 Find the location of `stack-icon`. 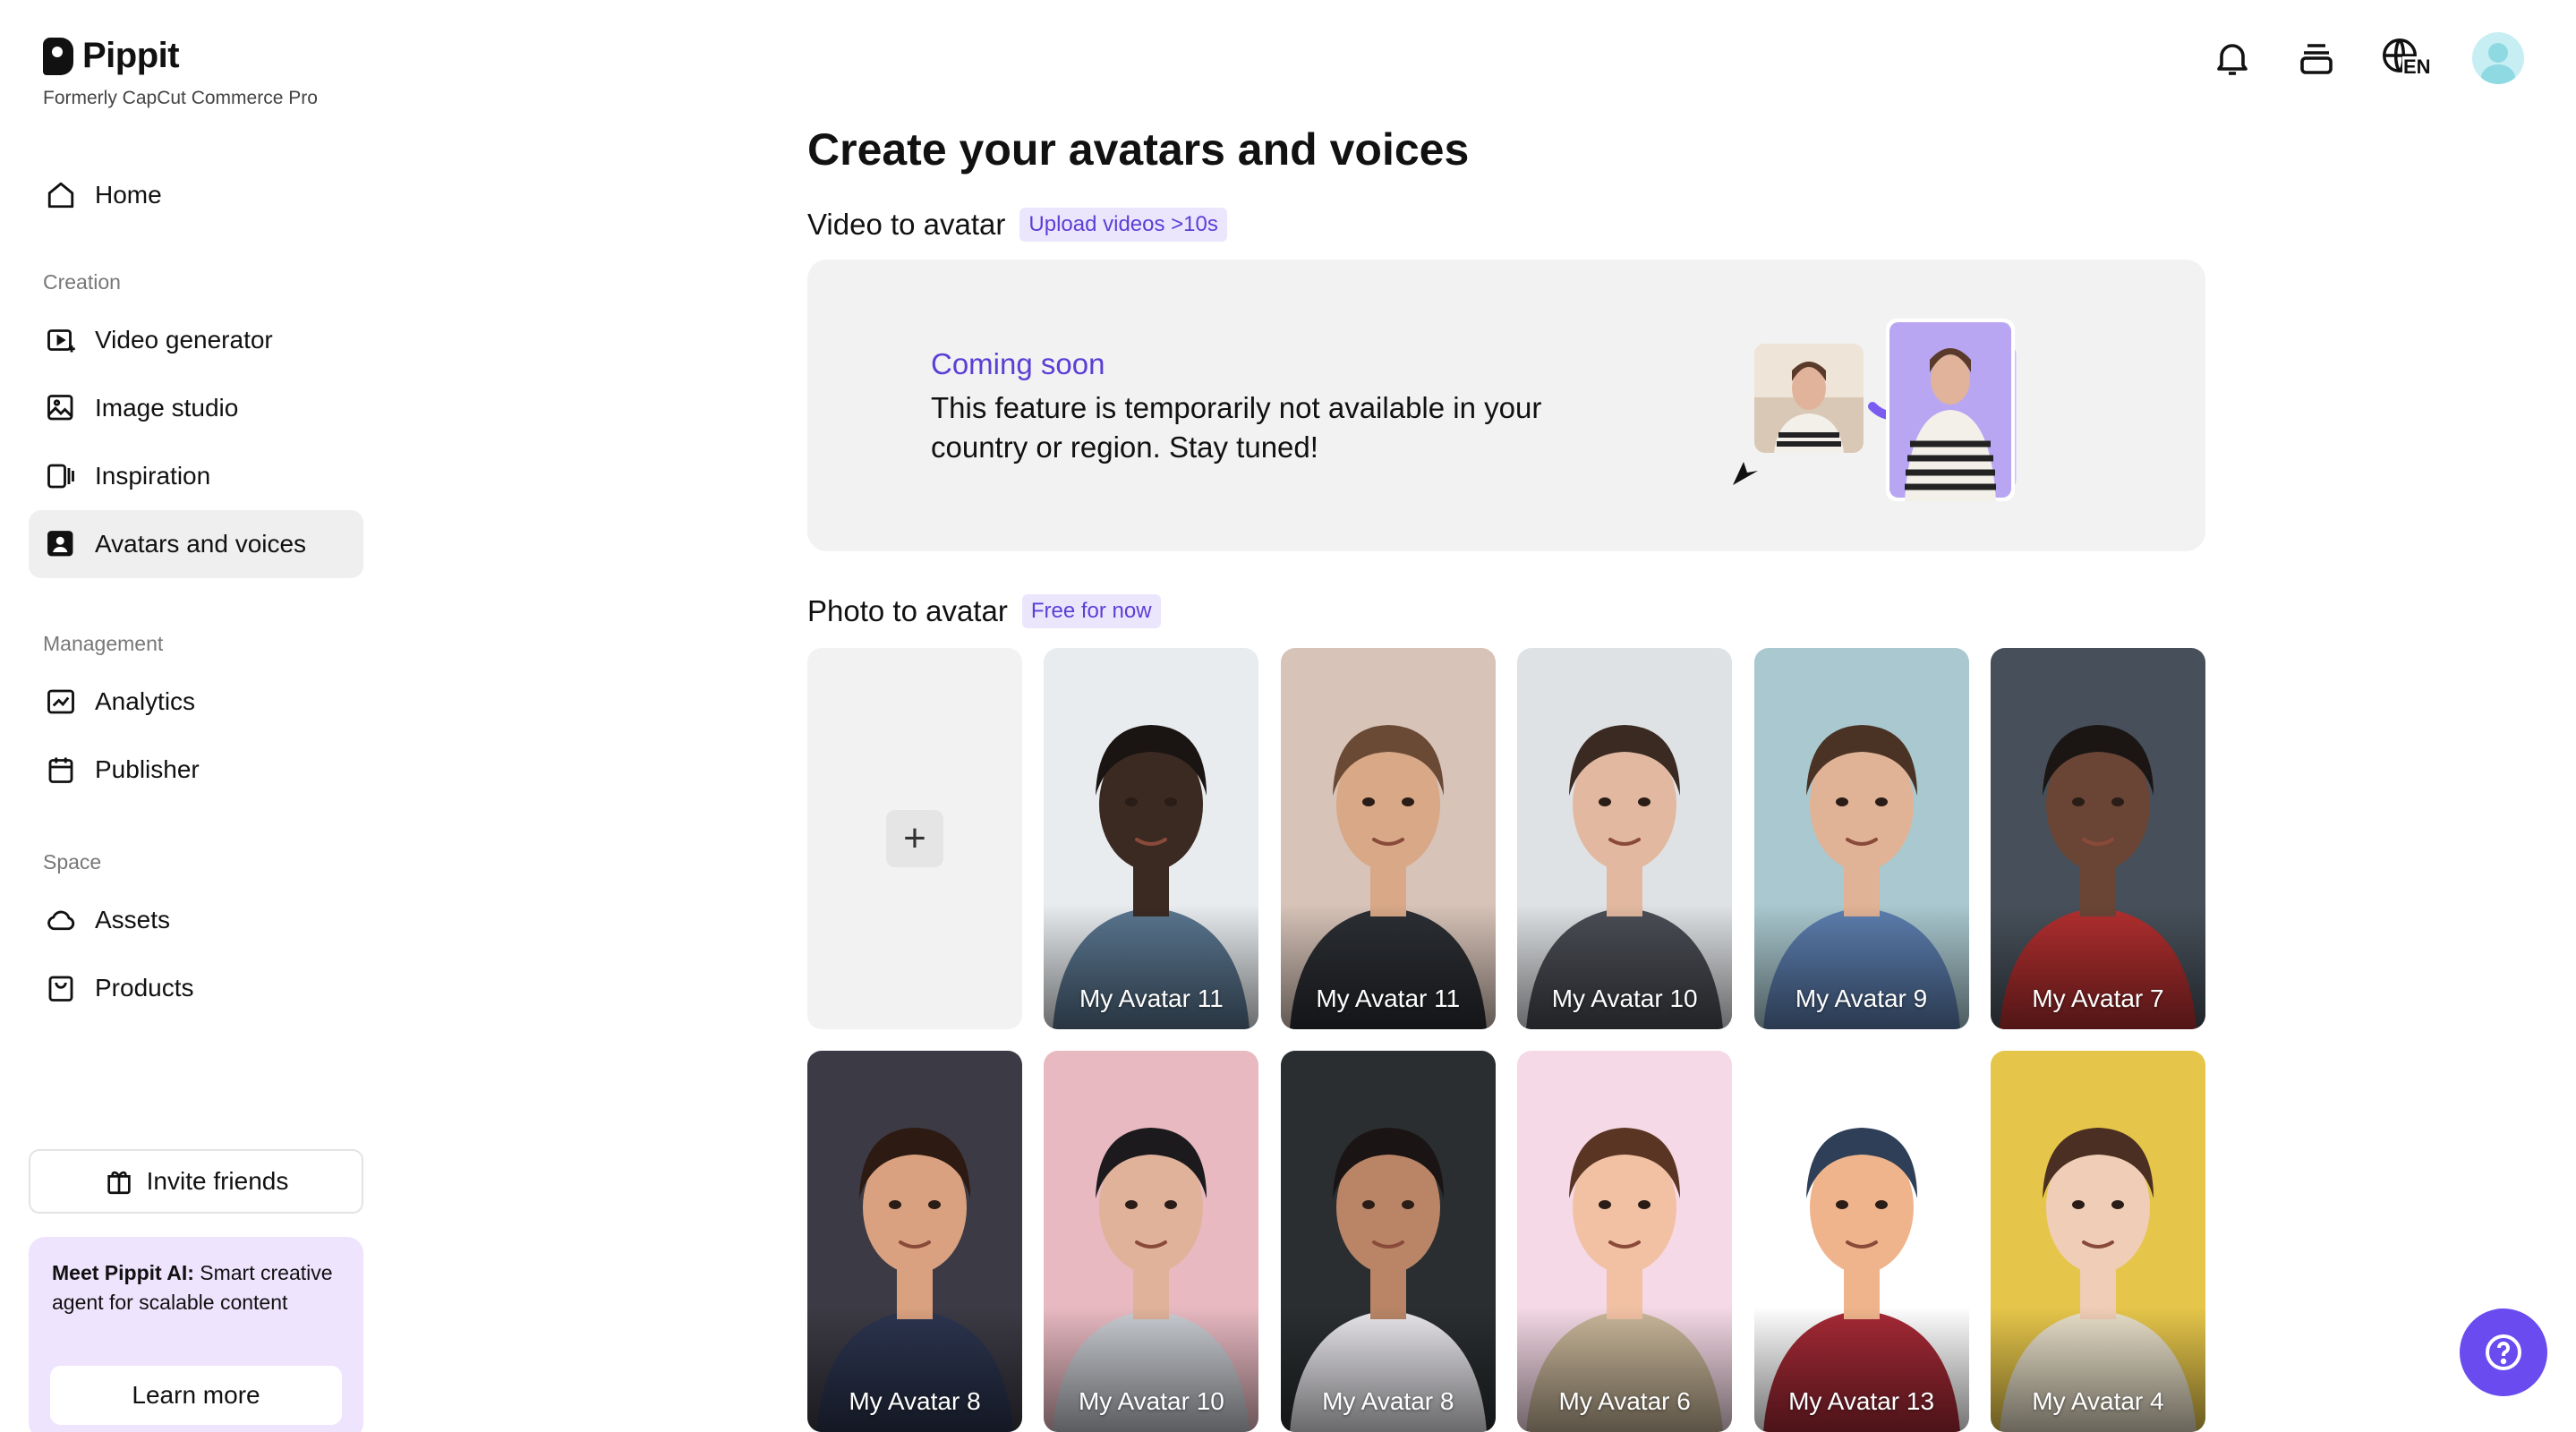

stack-icon is located at coordinates (2316, 58).